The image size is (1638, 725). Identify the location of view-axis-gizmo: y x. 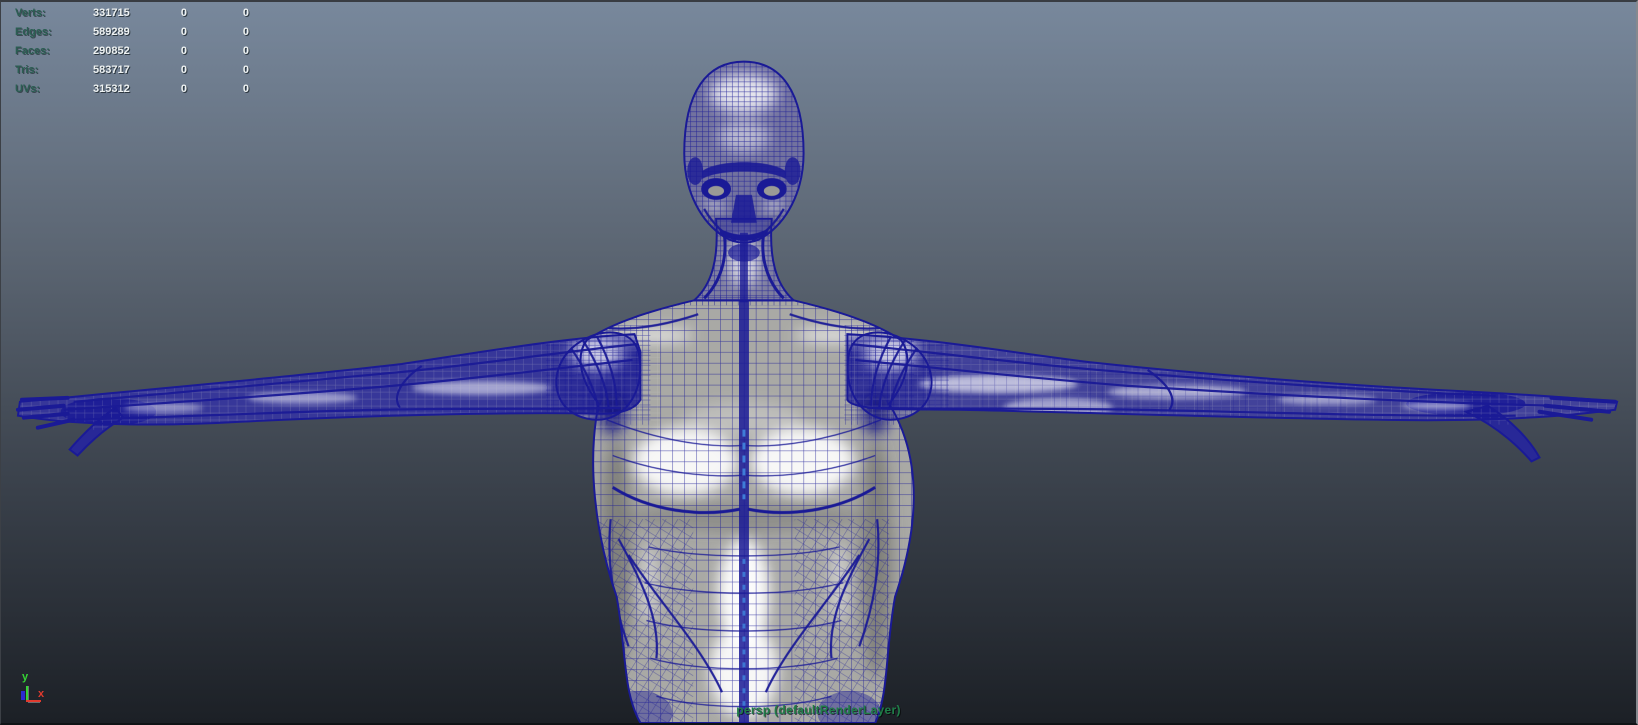
(39, 689).